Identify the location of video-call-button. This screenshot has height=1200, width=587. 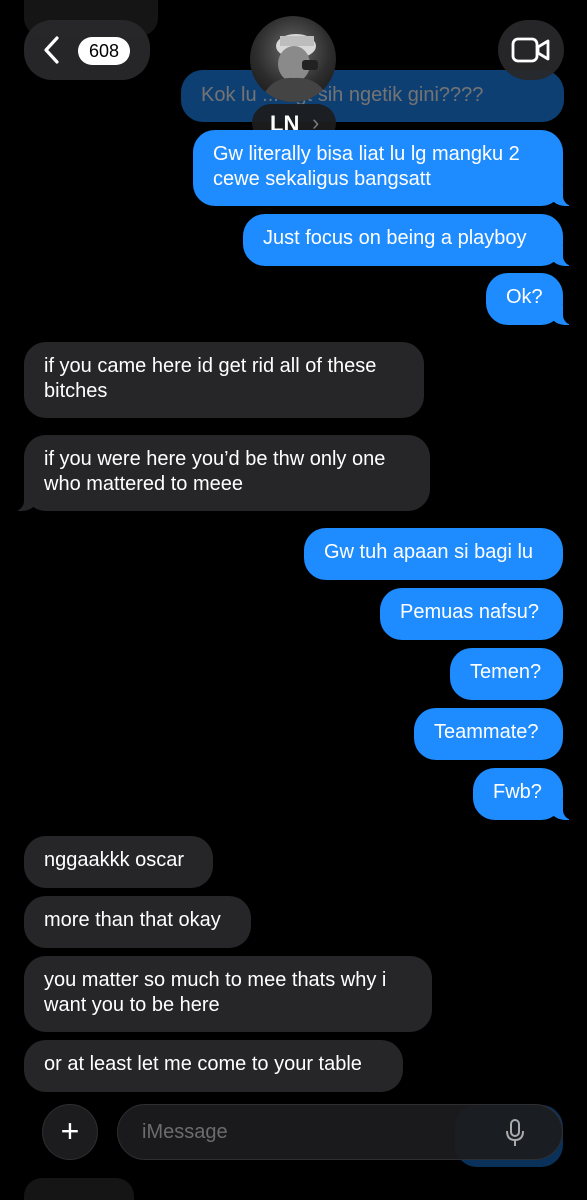
(531, 50).